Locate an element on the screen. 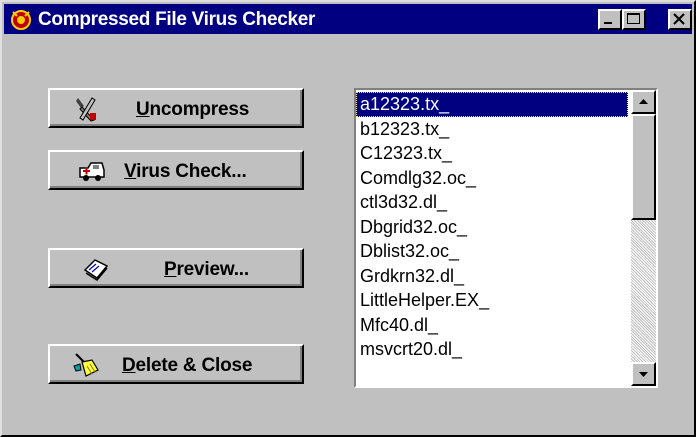 This screenshot has height=437, width=696. delete-close-button: Delete & Close is located at coordinates (176, 364).